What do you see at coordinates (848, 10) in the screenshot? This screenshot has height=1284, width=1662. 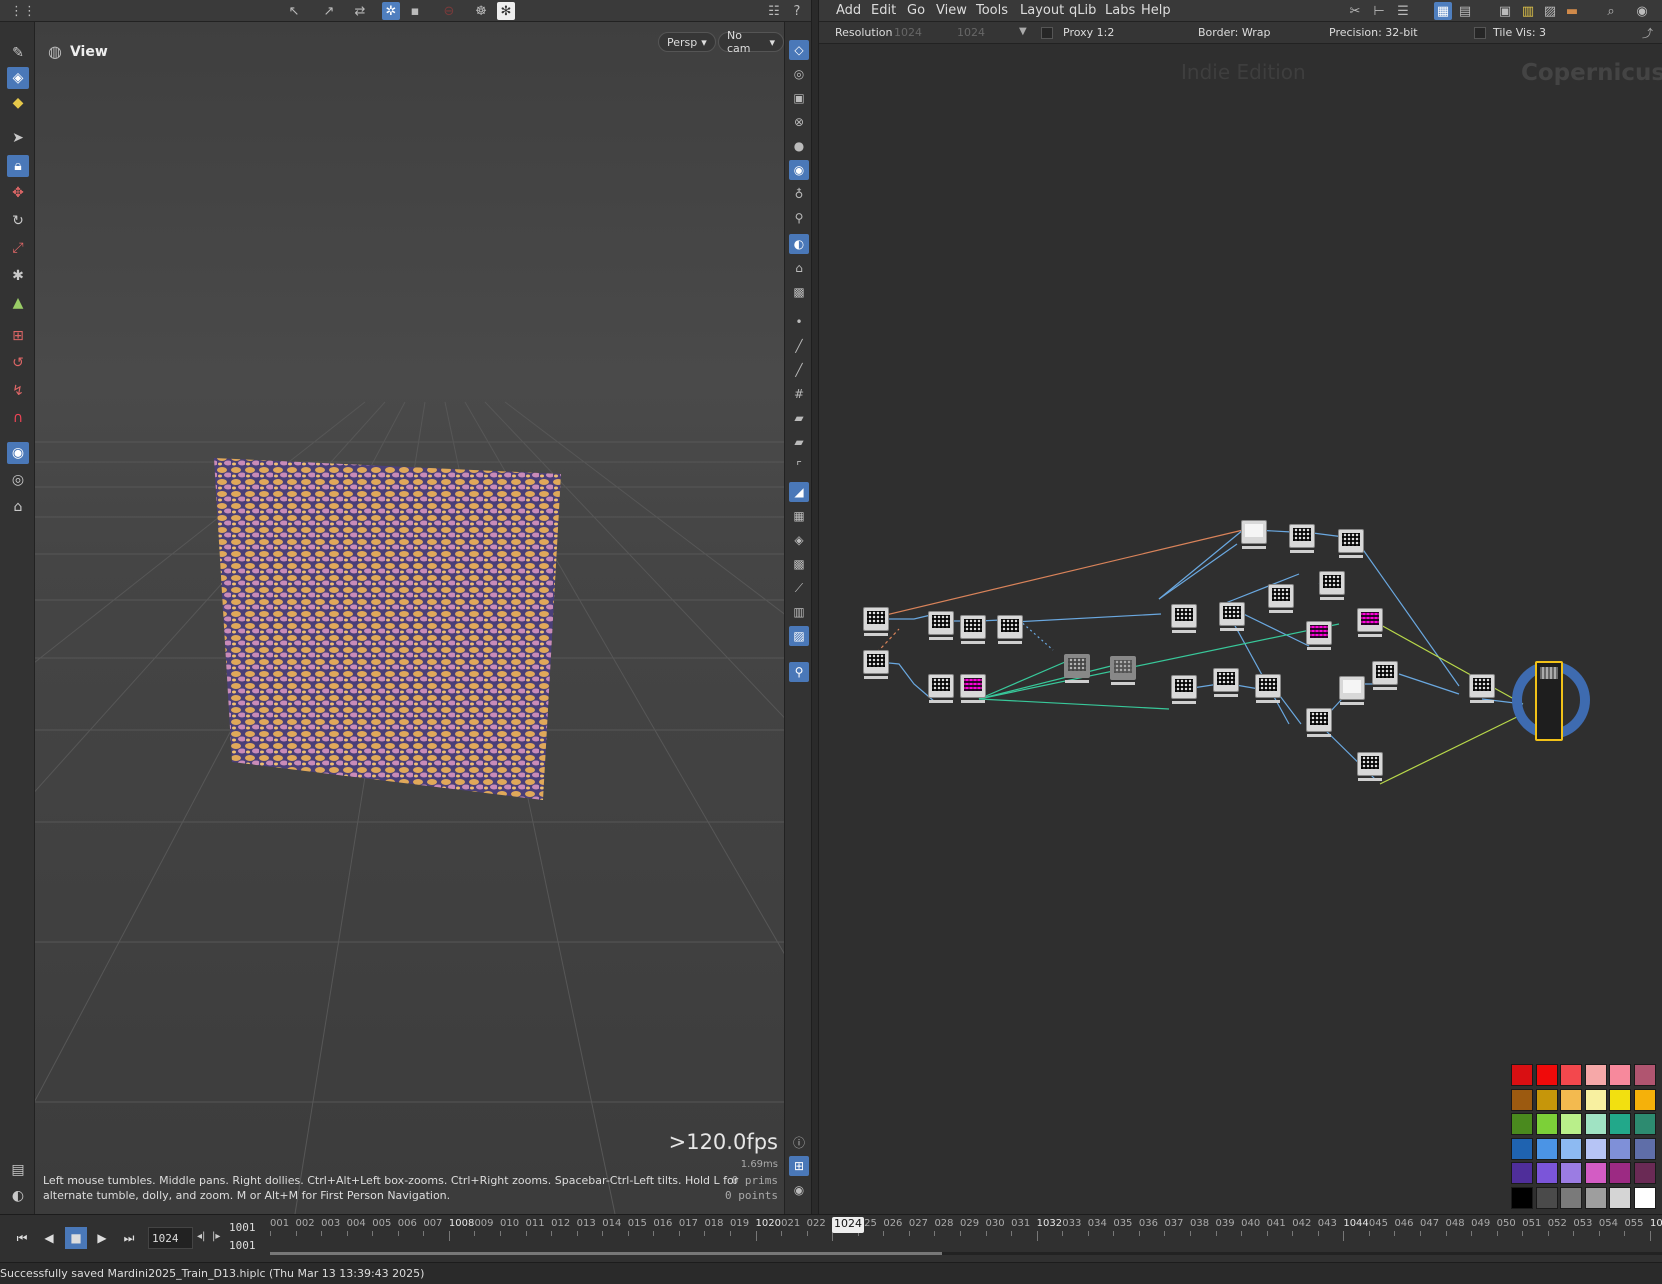 I see `menu-add: Add` at bounding box center [848, 10].